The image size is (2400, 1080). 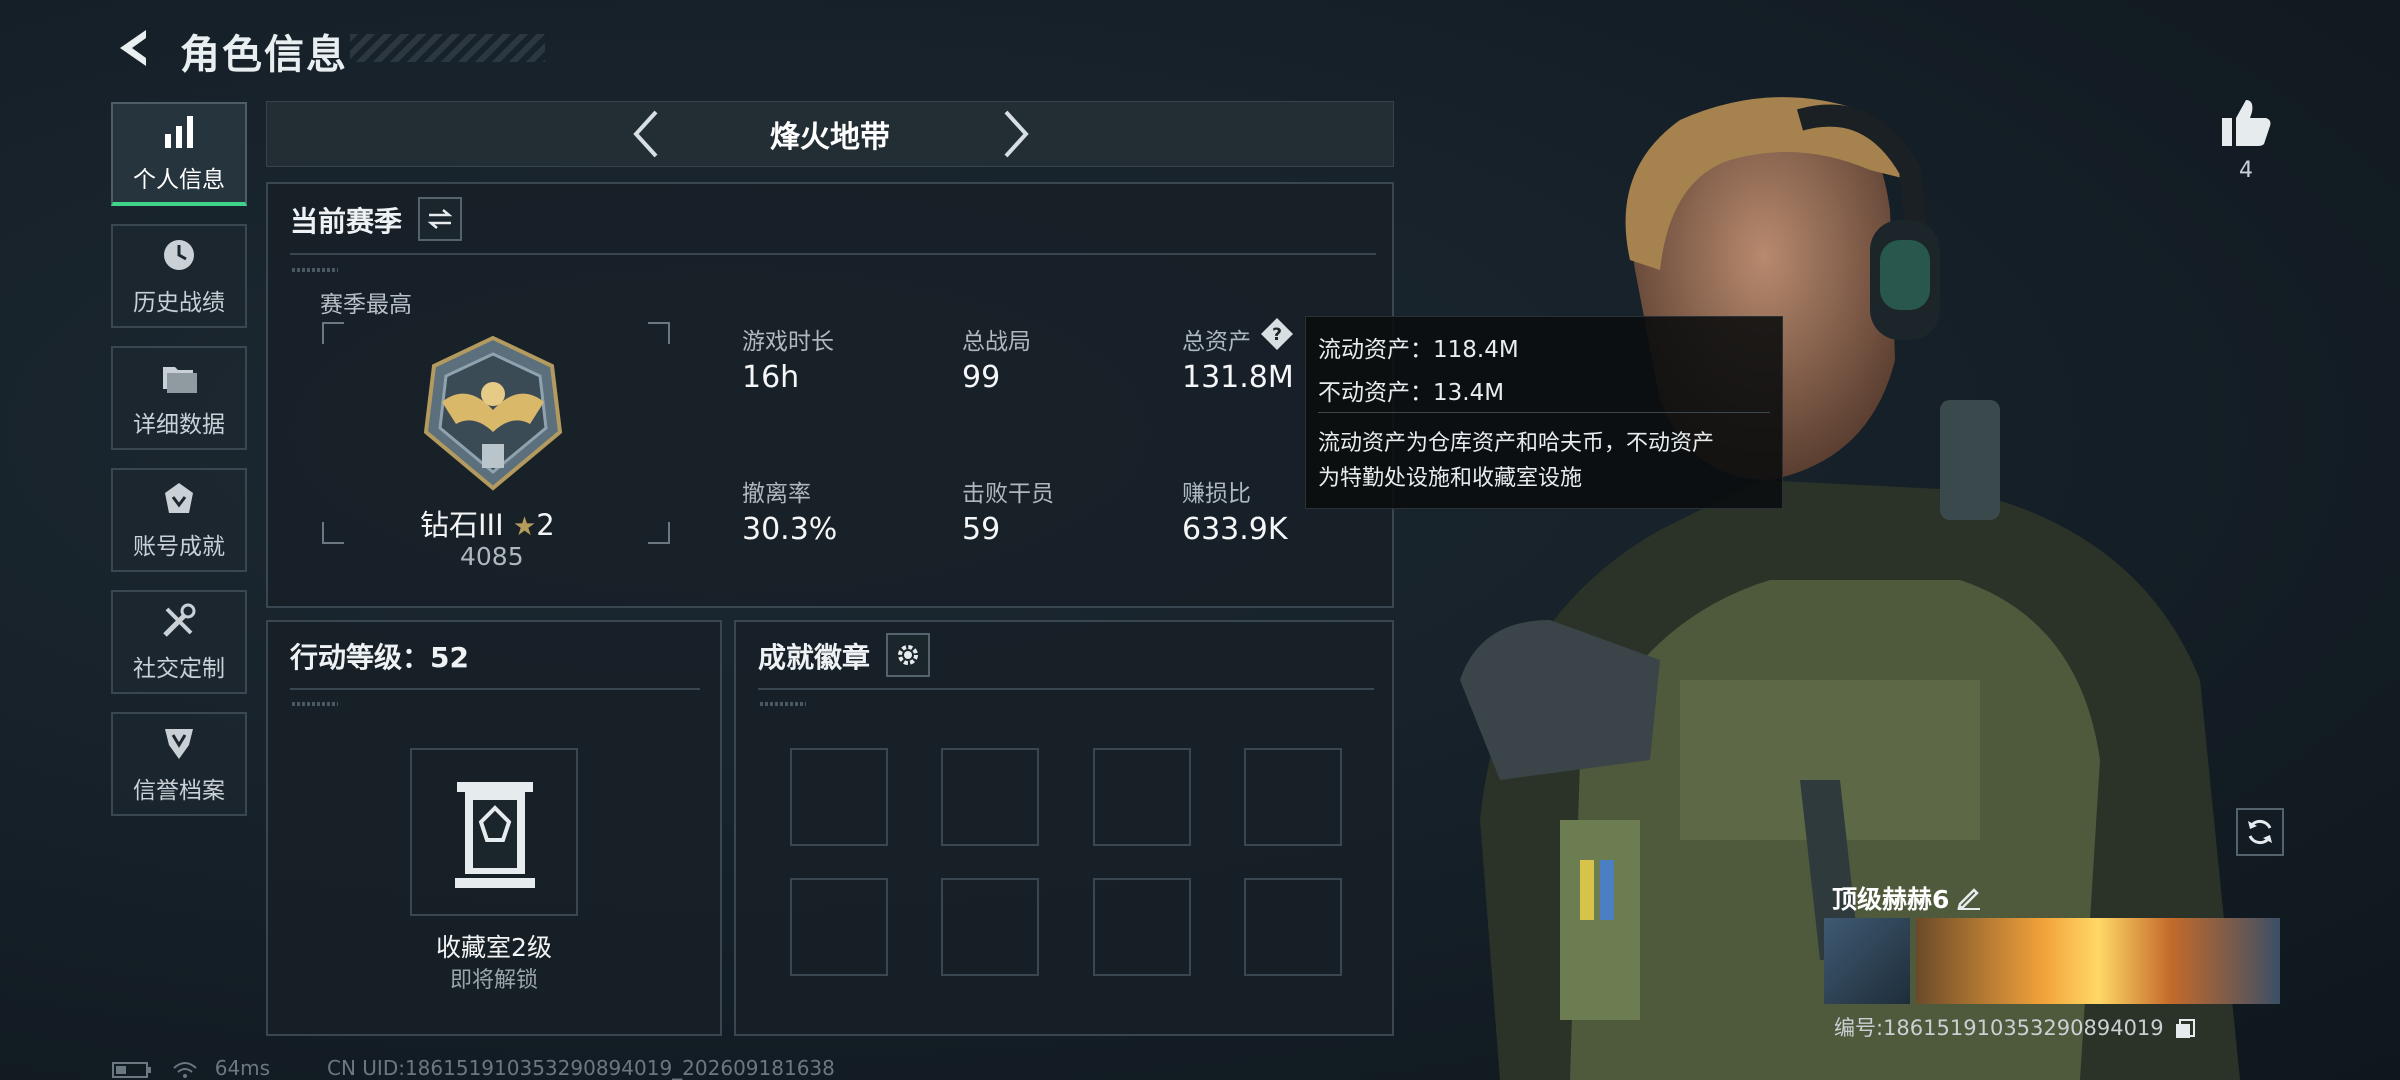 I want to click on collection-room-status: 即将解锁, so click(x=493, y=980).